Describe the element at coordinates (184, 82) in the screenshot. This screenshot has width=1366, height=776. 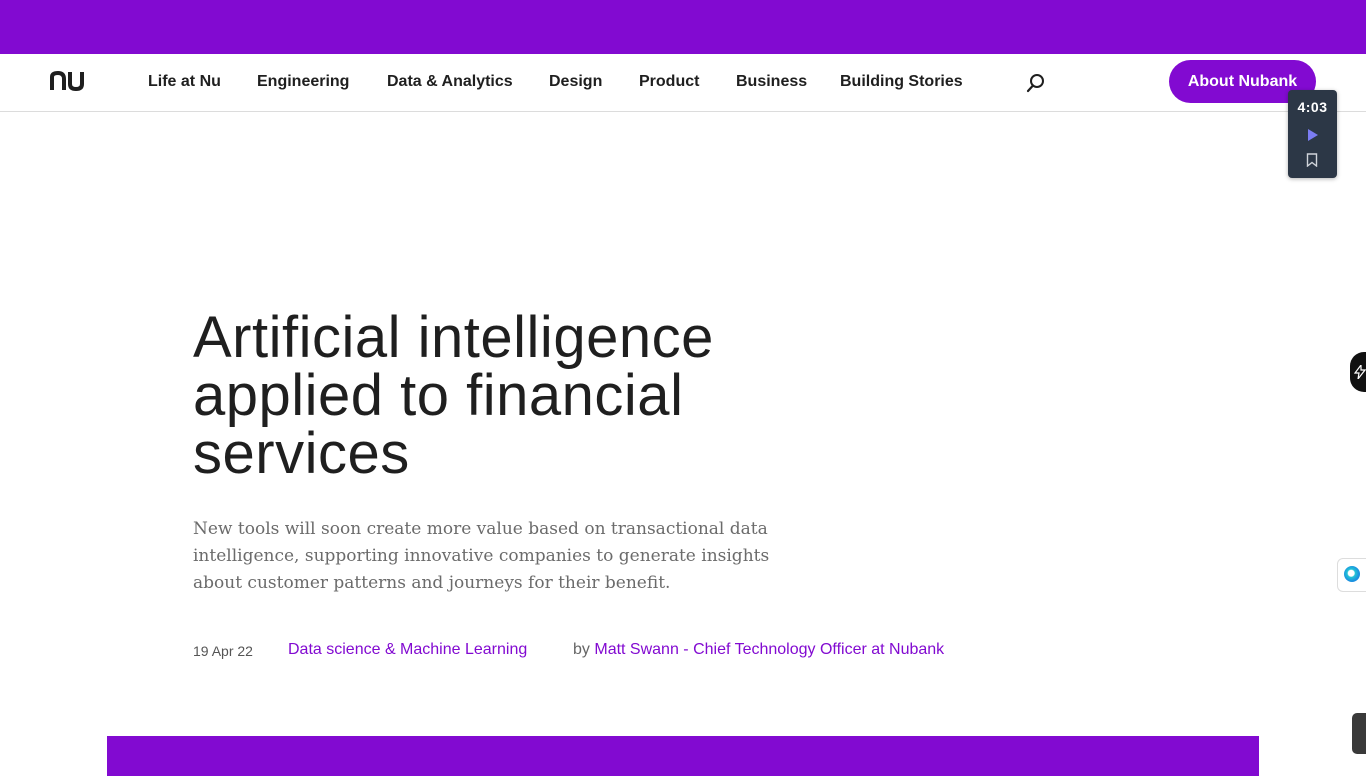
I see `nav-item-life-at-nu: Life at Nu` at that location.